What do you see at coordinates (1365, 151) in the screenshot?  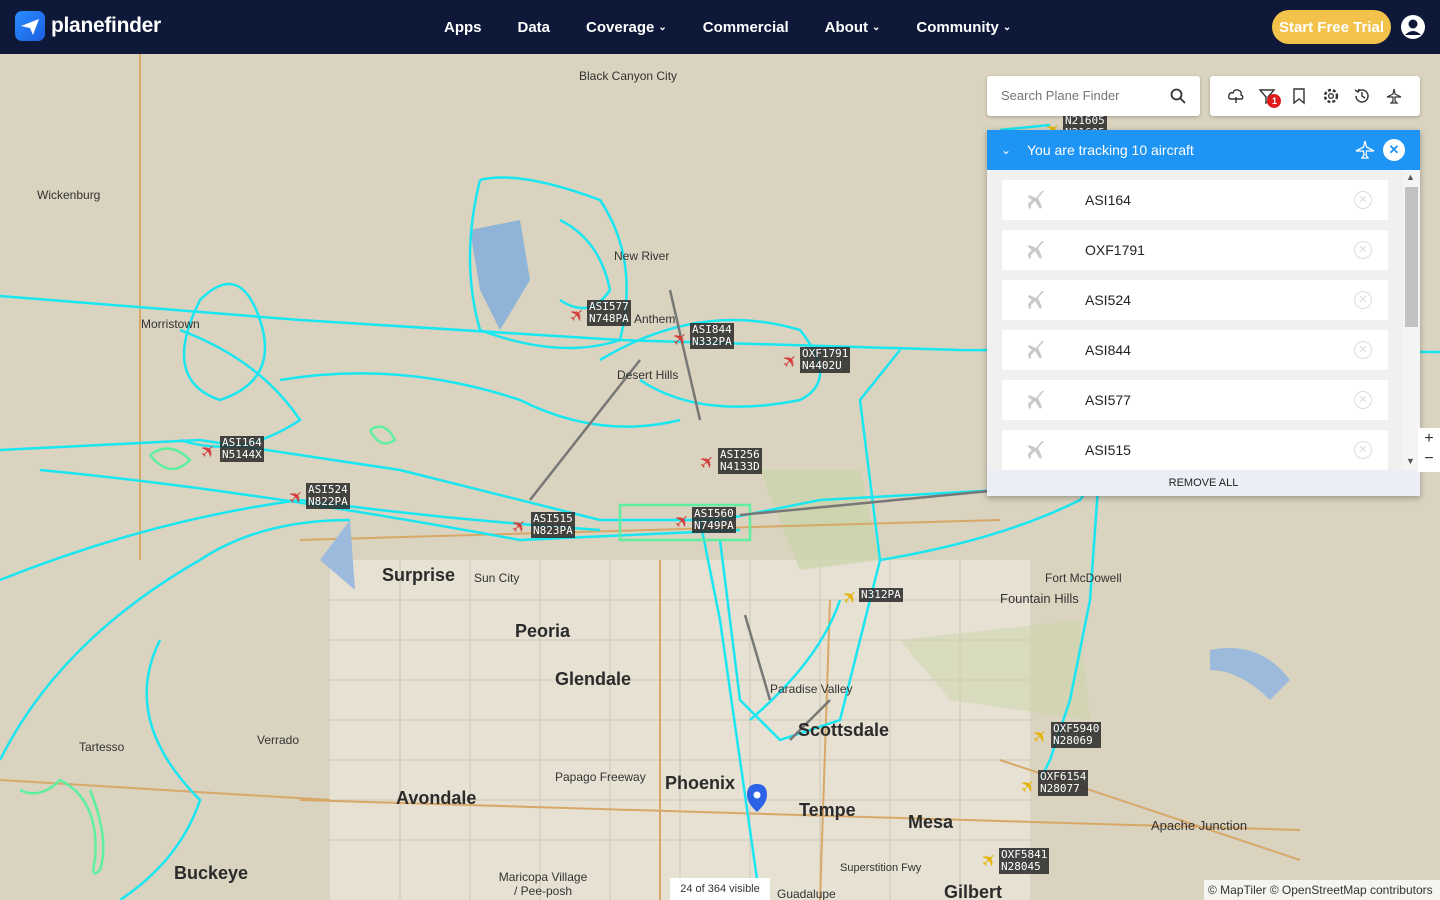 I see `aircraft-outline-icon` at bounding box center [1365, 151].